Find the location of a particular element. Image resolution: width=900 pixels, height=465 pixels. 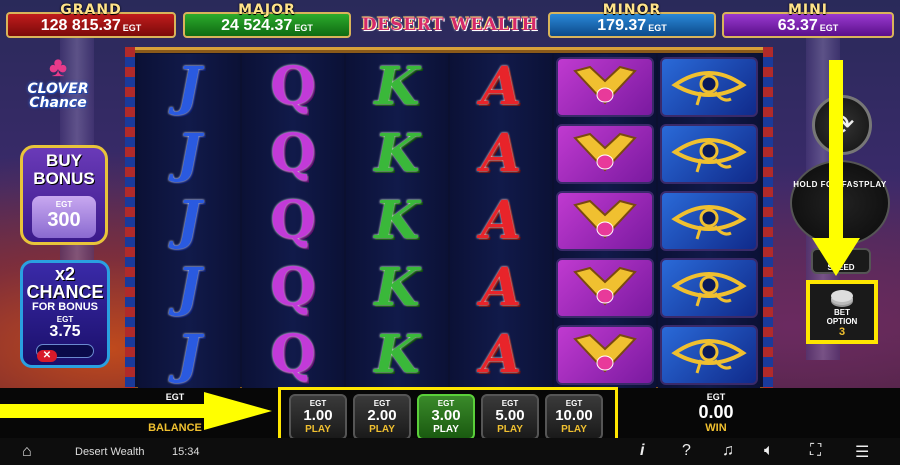

bet-button-4: EGT 5.00 PLAY is located at coordinates (510, 417).